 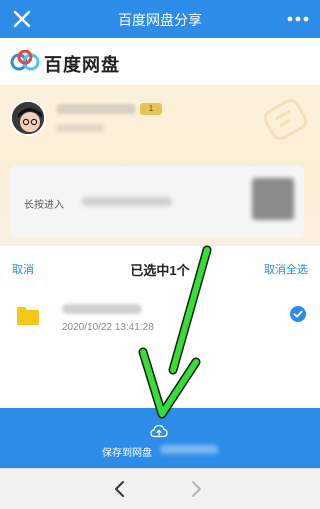 What do you see at coordinates (44, 205) in the screenshot?
I see `qr-hint-text: 长按进入` at bounding box center [44, 205].